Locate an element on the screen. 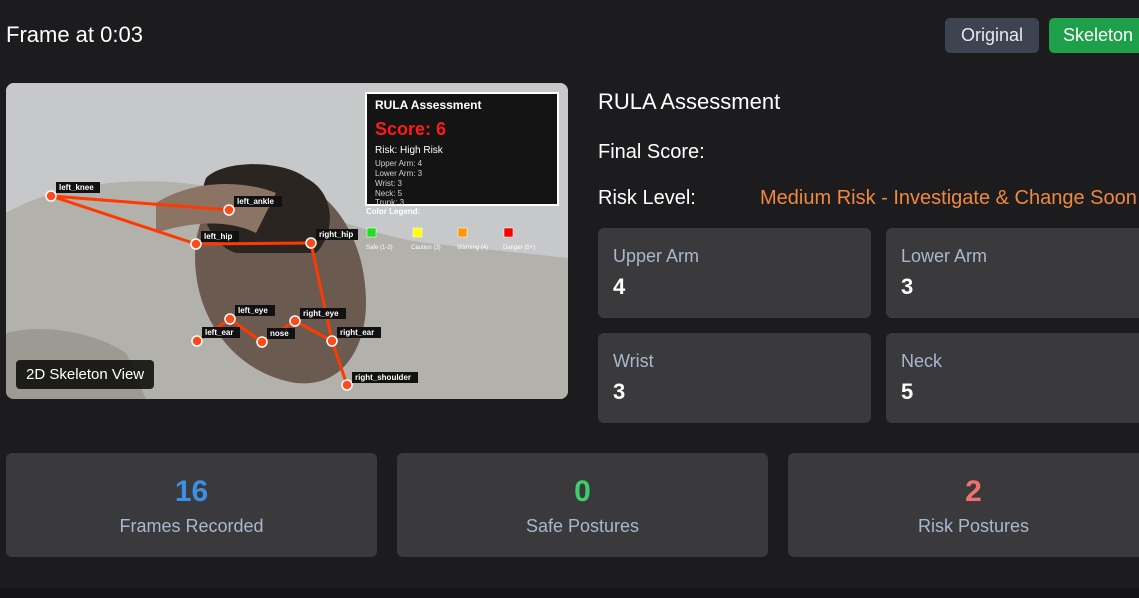 The width and height of the screenshot is (1139, 598). joint-nose is located at coordinates (262, 342).